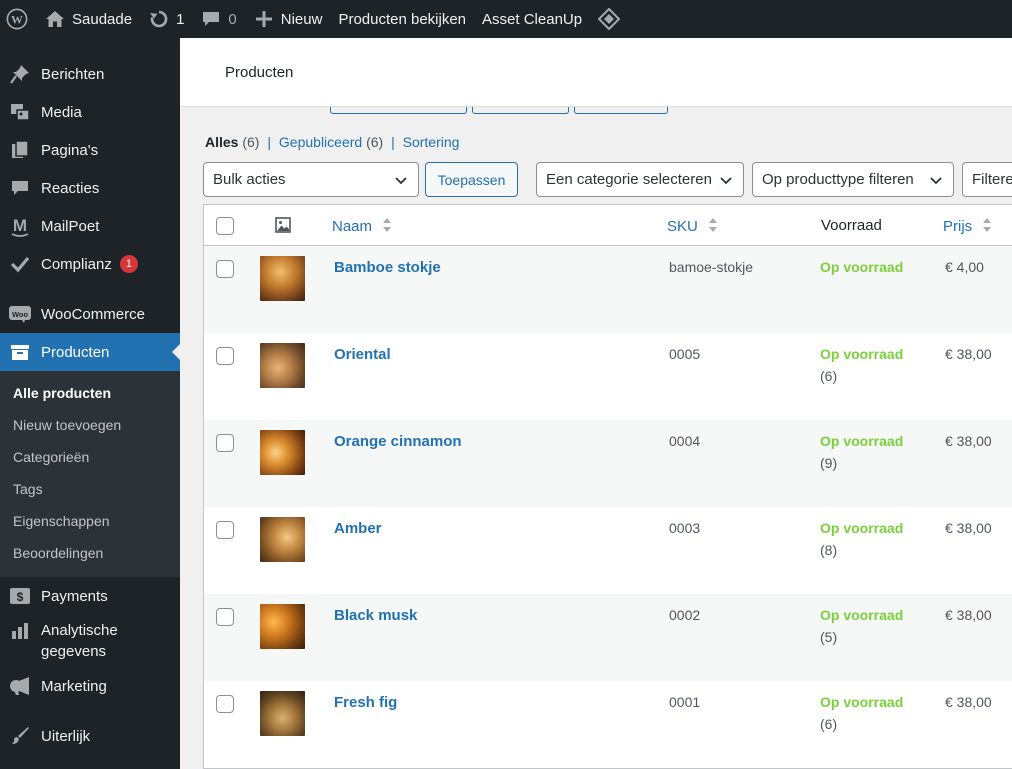  Describe the element at coordinates (685, 702) in the screenshot. I see `product-sku: 0001` at that location.